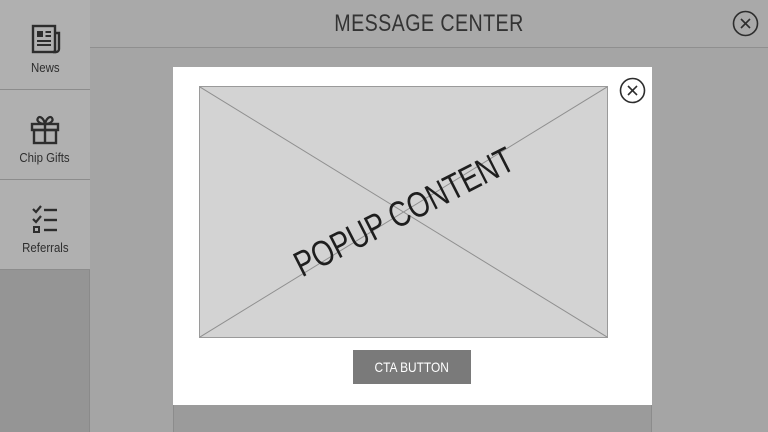 The height and width of the screenshot is (432, 768). I want to click on sidebar-item-label: Referrals, so click(45, 247).